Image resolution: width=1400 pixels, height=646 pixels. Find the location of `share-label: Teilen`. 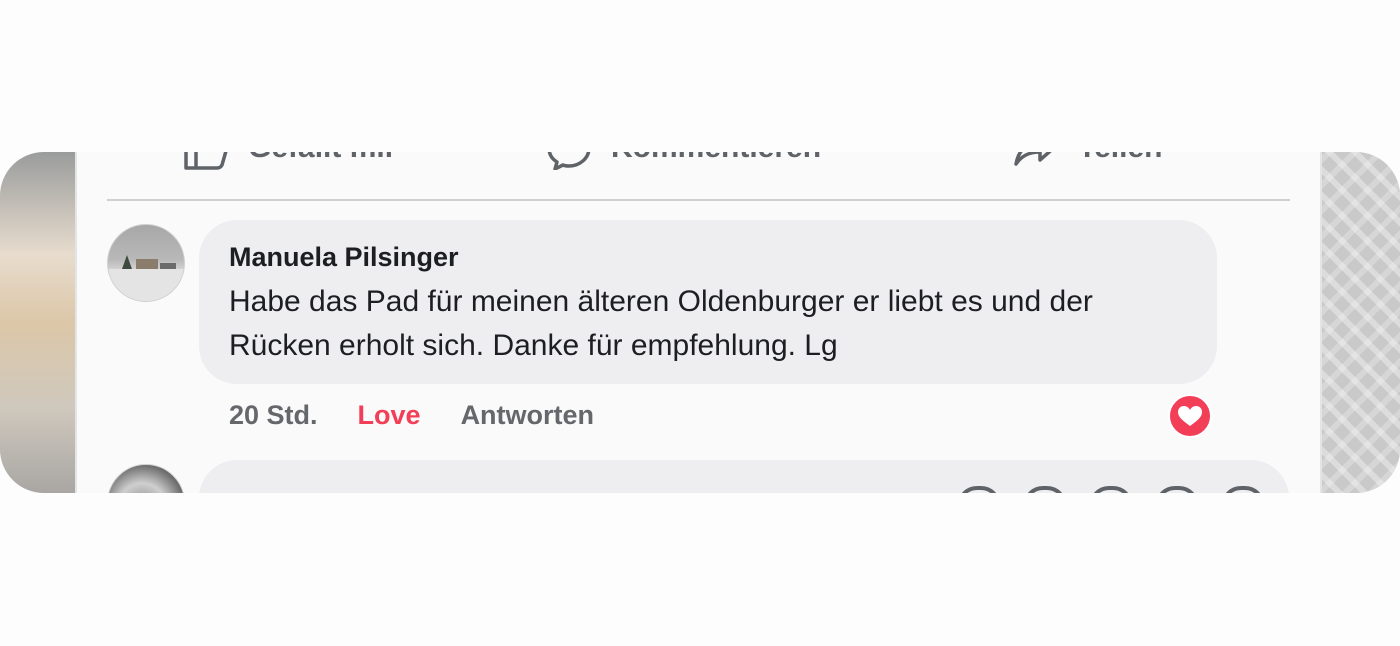

share-label: Teilen is located at coordinates (1120, 158).